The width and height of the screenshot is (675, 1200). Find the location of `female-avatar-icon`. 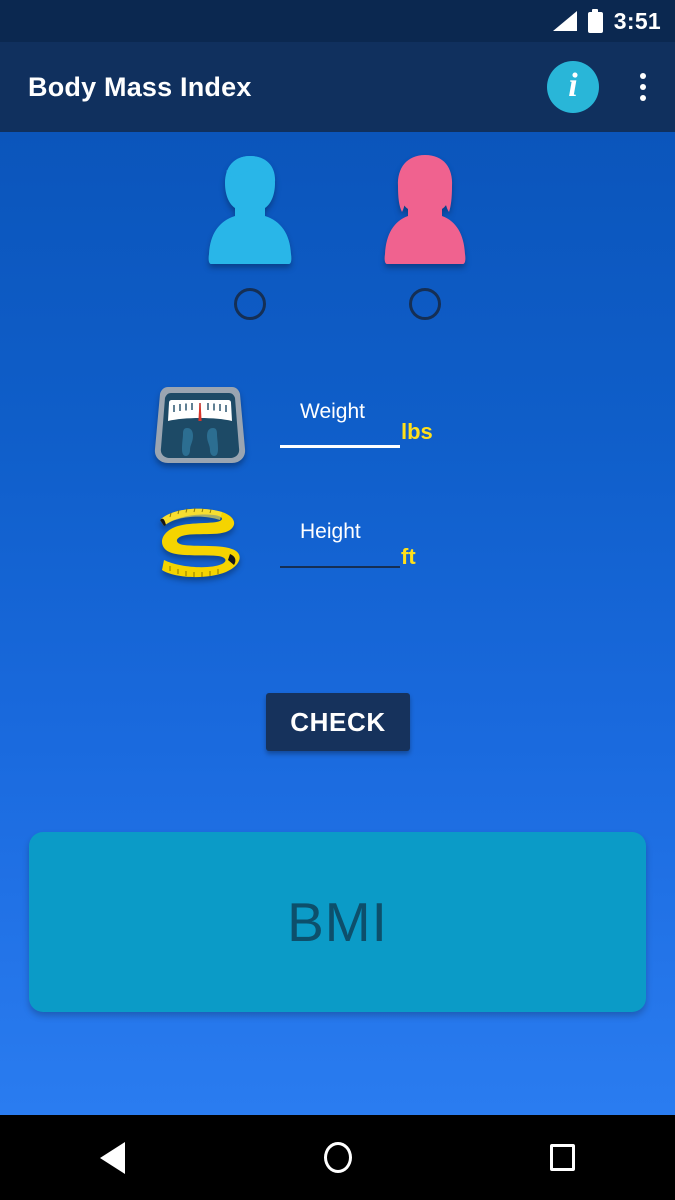

female-avatar-icon is located at coordinates (425, 209).